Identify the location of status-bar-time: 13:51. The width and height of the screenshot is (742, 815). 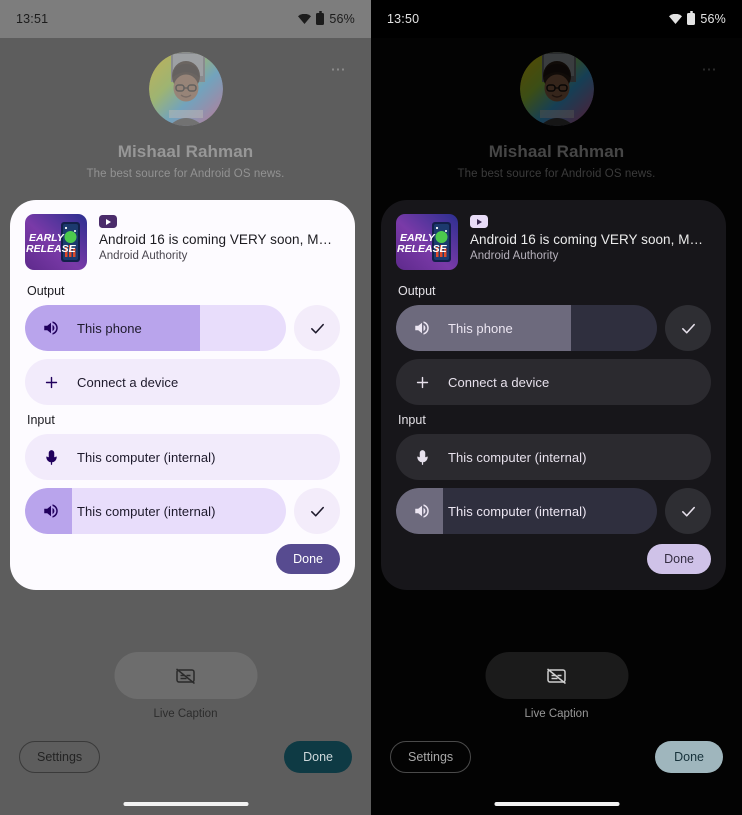
(32, 19).